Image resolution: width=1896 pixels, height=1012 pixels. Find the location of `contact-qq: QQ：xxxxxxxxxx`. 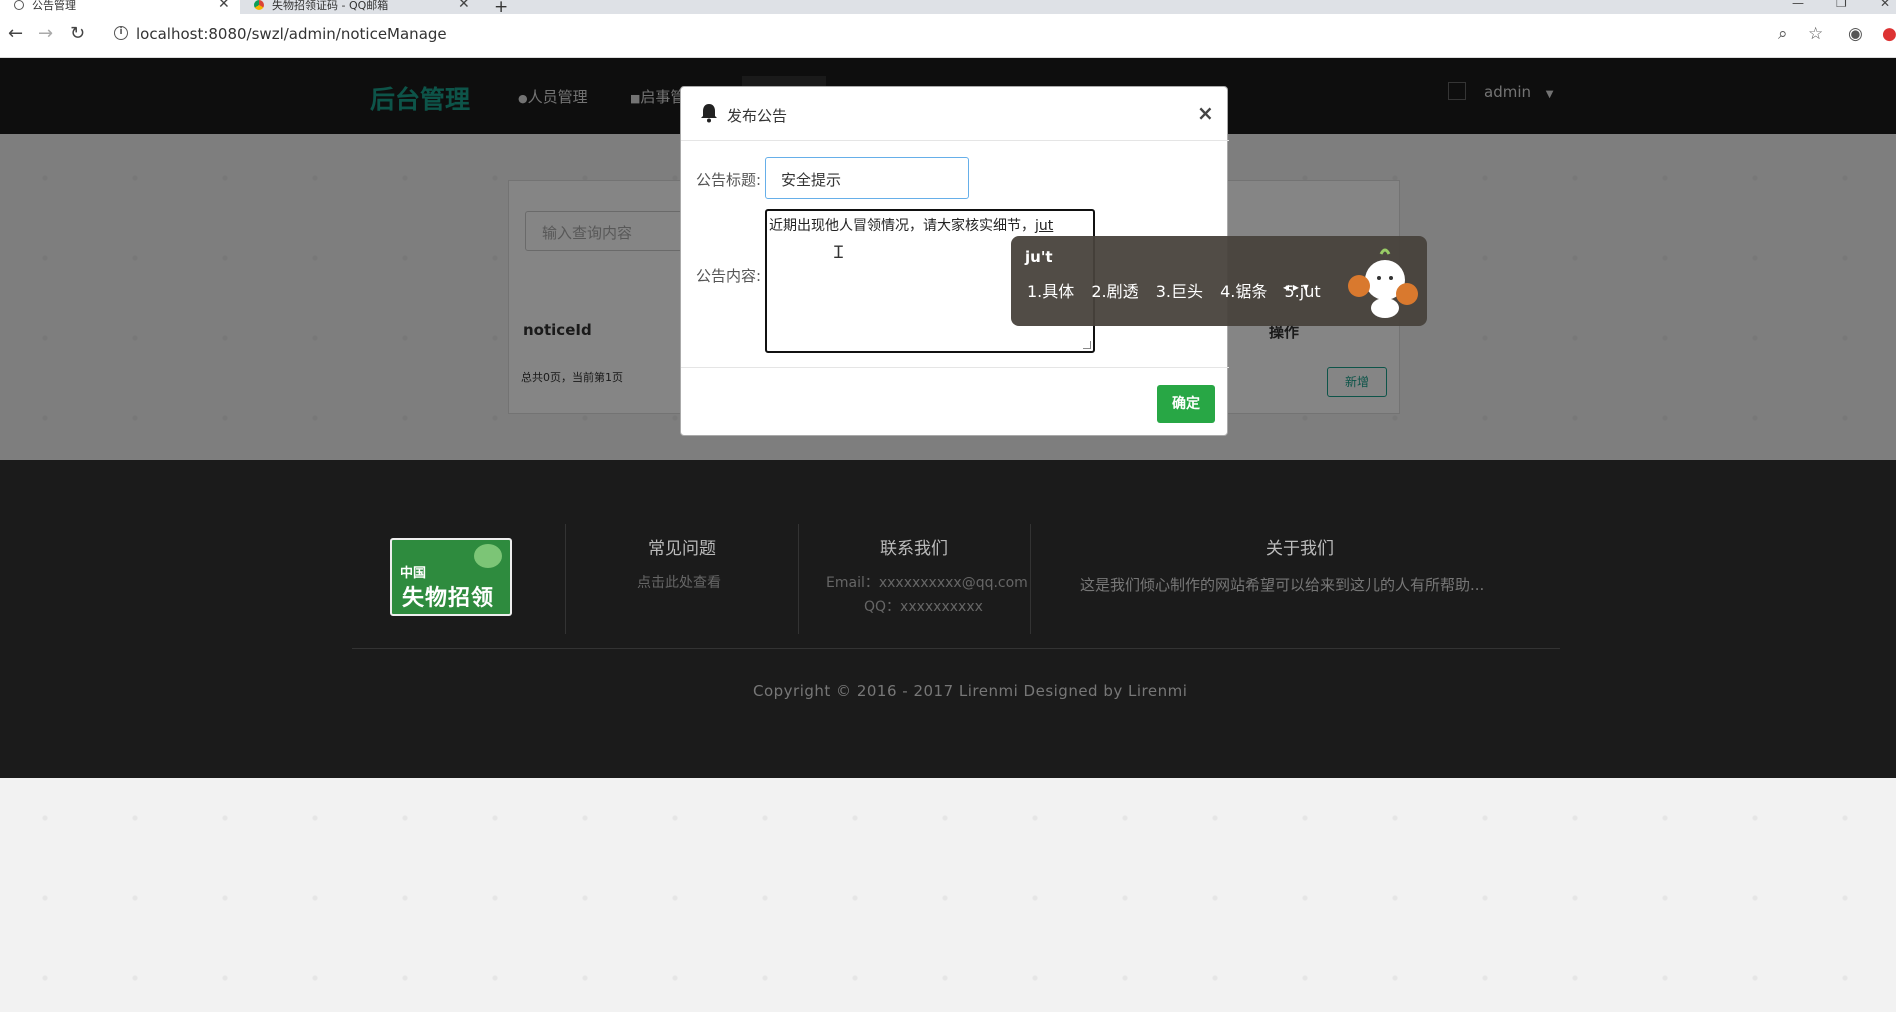

contact-qq: QQ：xxxxxxxxxx is located at coordinates (923, 607).